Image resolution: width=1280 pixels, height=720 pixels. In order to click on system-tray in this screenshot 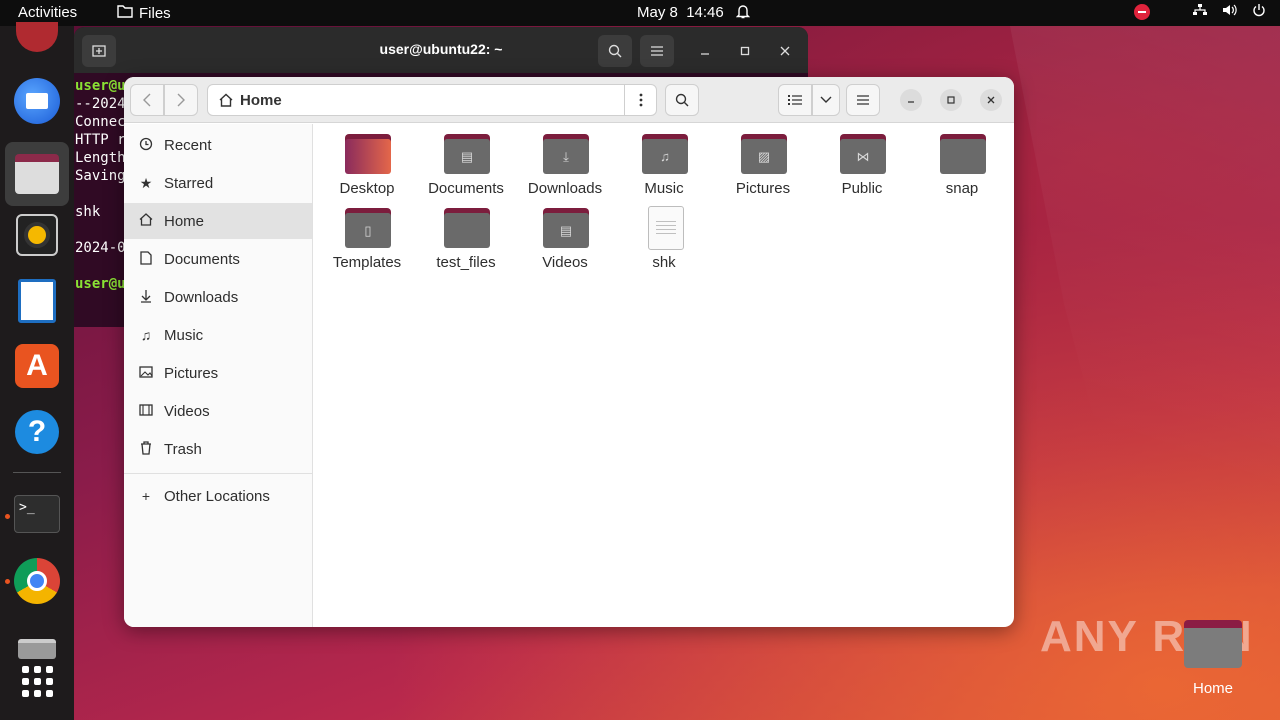, I will do `click(1200, 11)`.